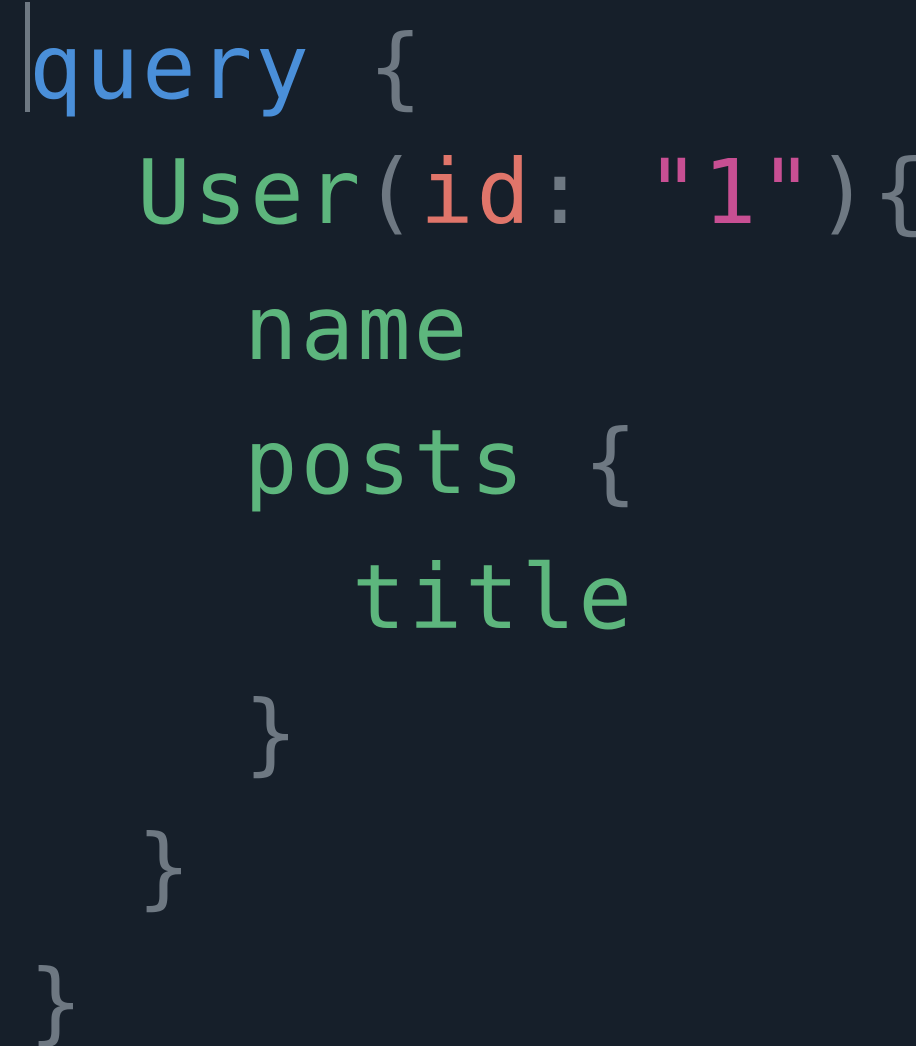  Describe the element at coordinates (250, 192) in the screenshot. I see `field-token: User` at that location.